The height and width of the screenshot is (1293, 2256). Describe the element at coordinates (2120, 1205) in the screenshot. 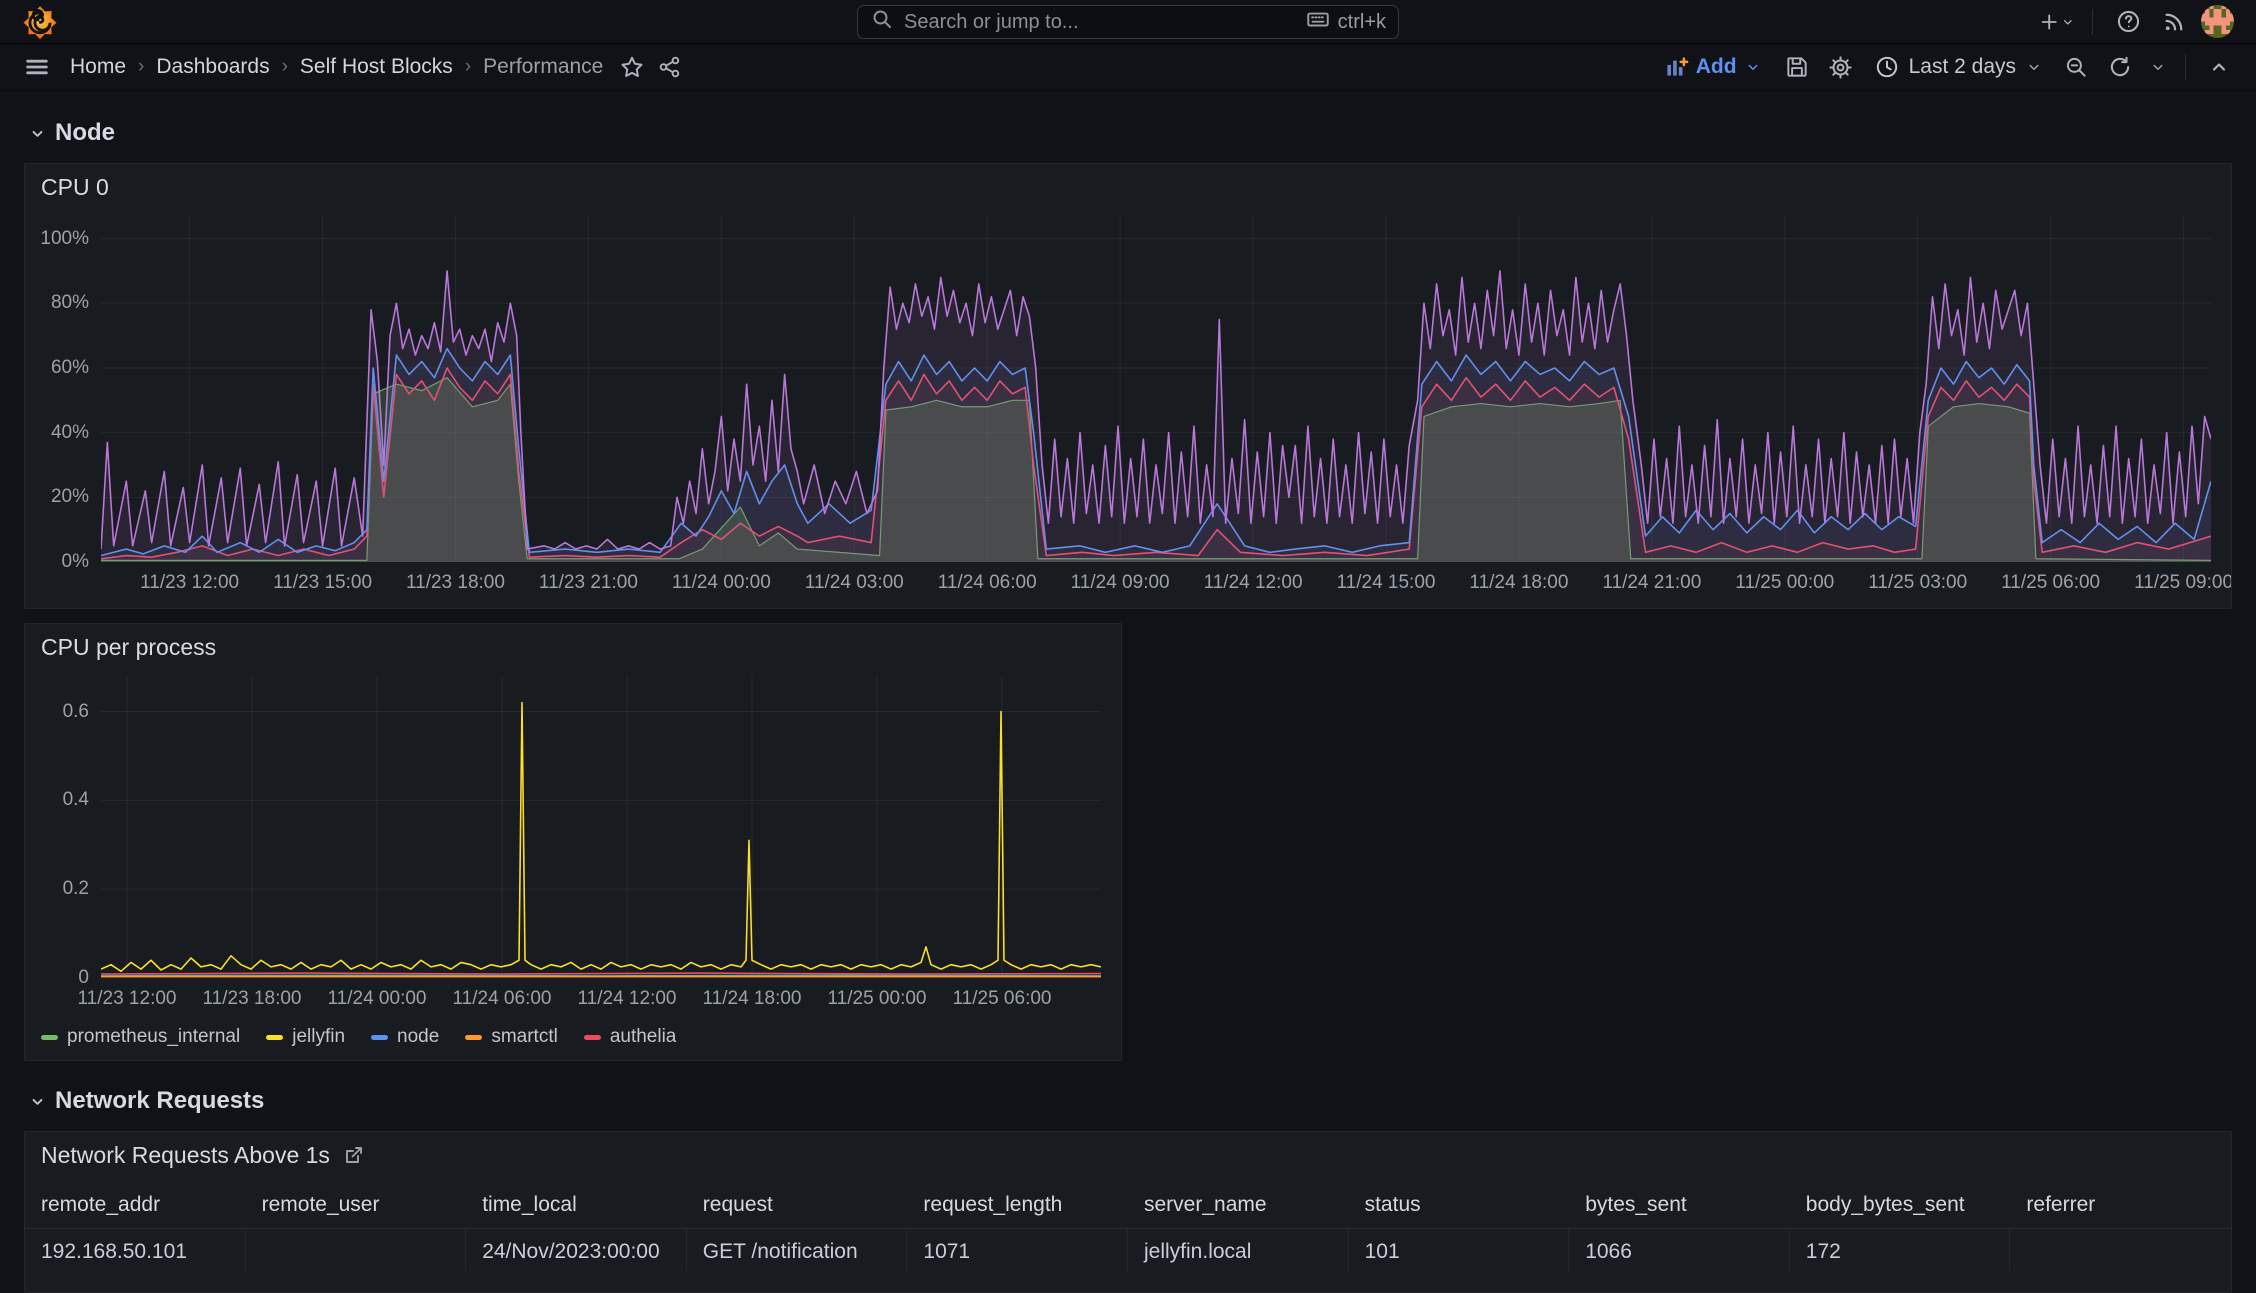

I see `column-header: referrer` at that location.